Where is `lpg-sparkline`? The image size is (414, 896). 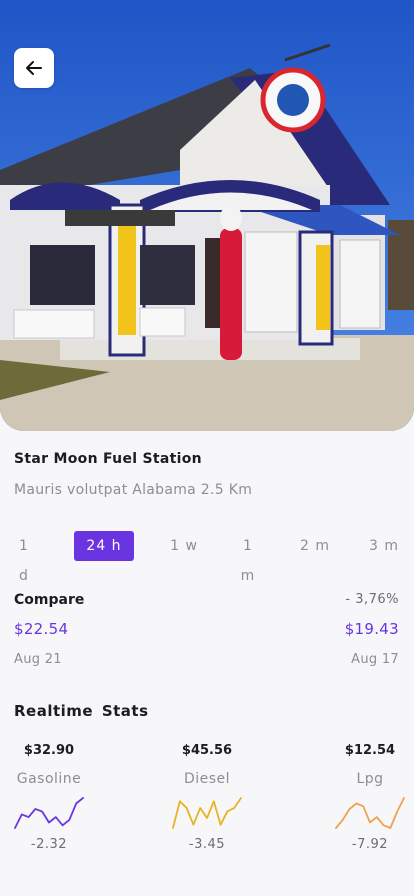
lpg-sparkline is located at coordinates (370, 813).